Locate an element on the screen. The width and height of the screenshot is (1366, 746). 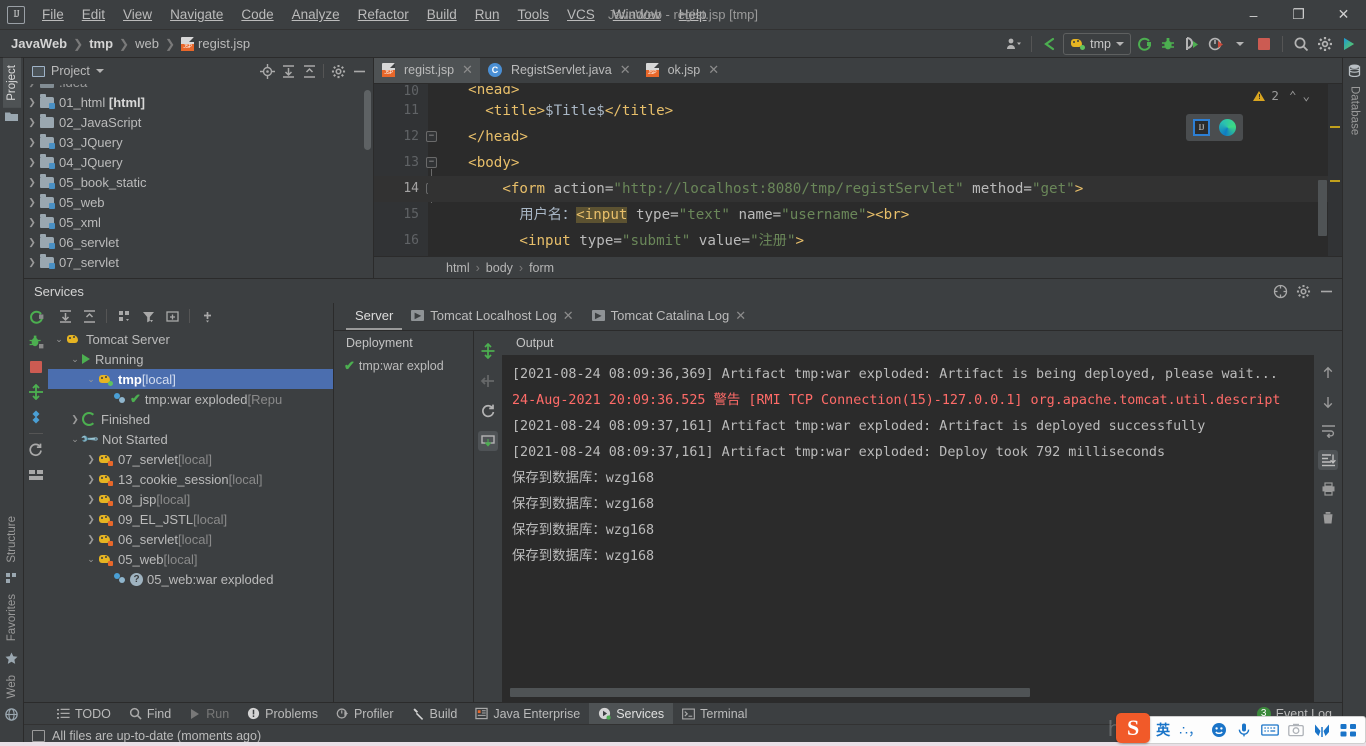
toolwindow-build: Build is located at coordinates (435, 714).